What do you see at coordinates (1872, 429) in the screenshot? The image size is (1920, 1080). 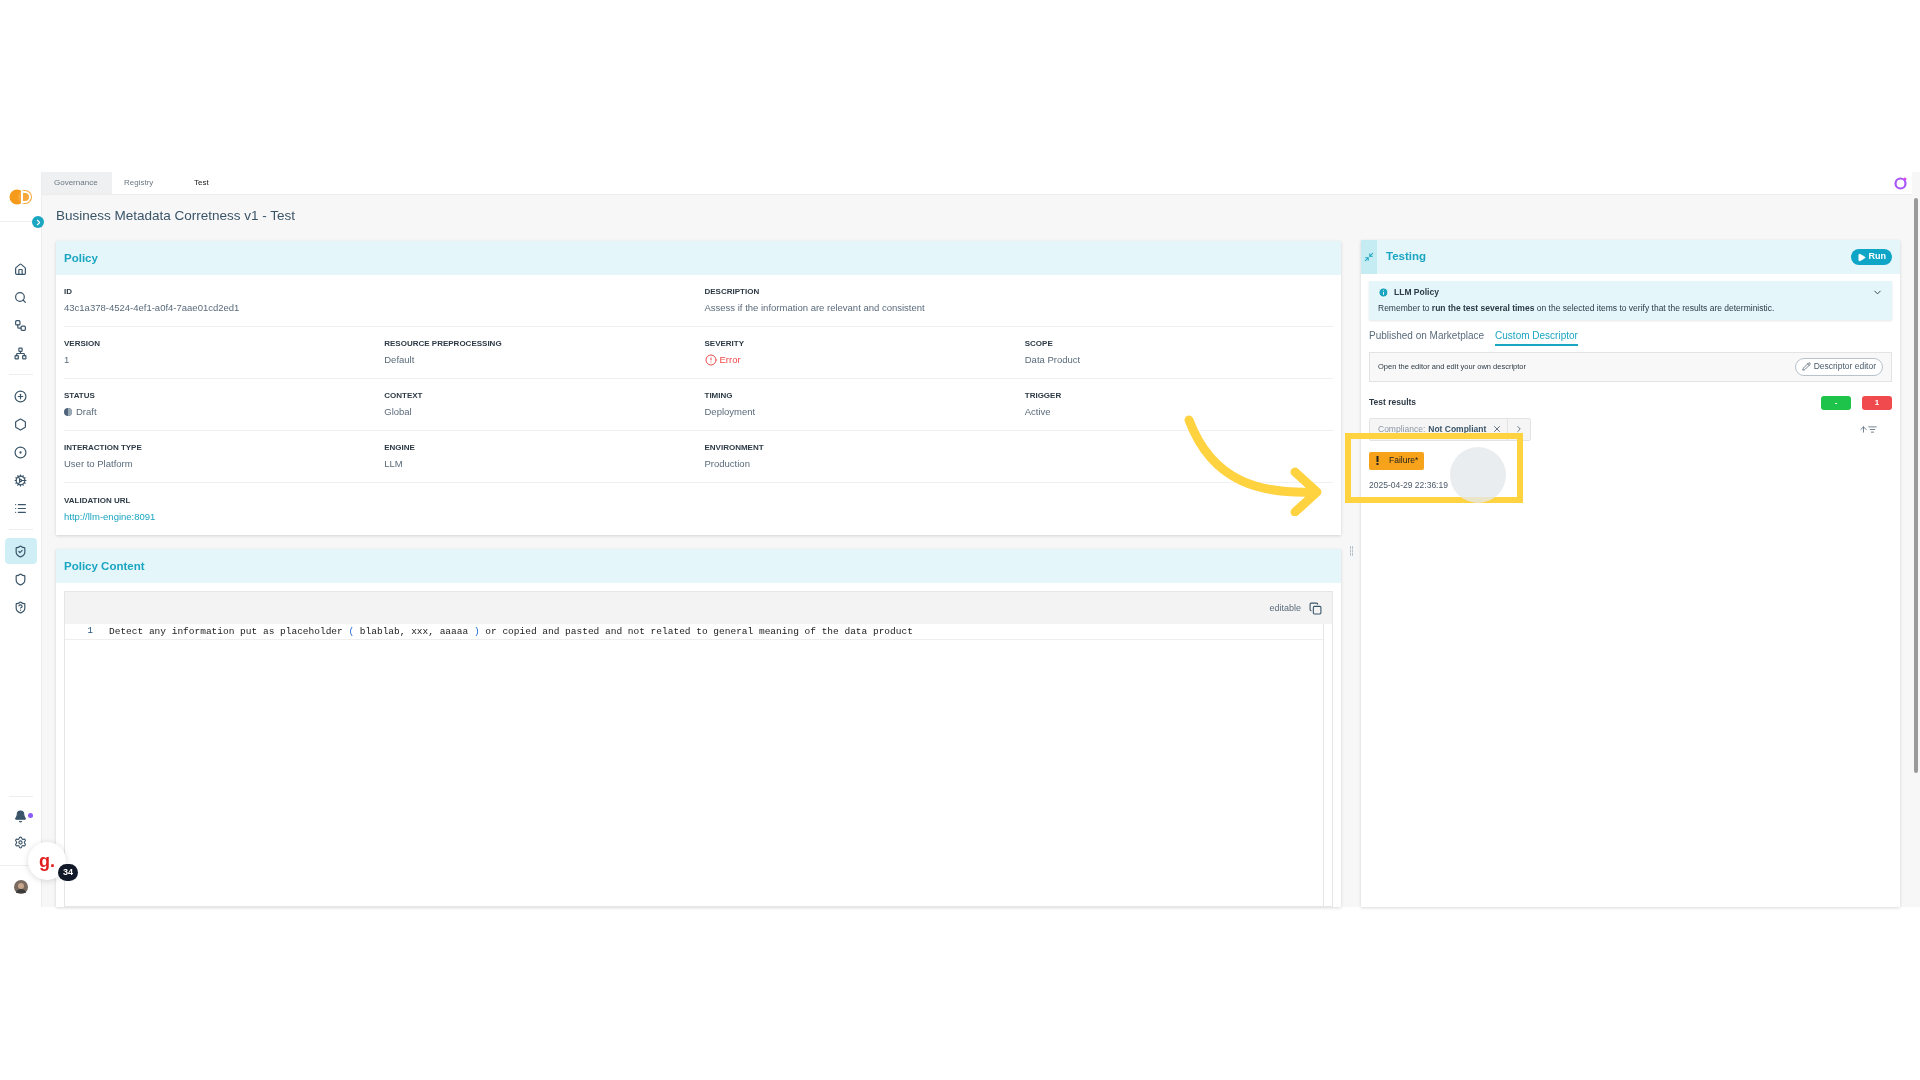 I see `sort-icon` at bounding box center [1872, 429].